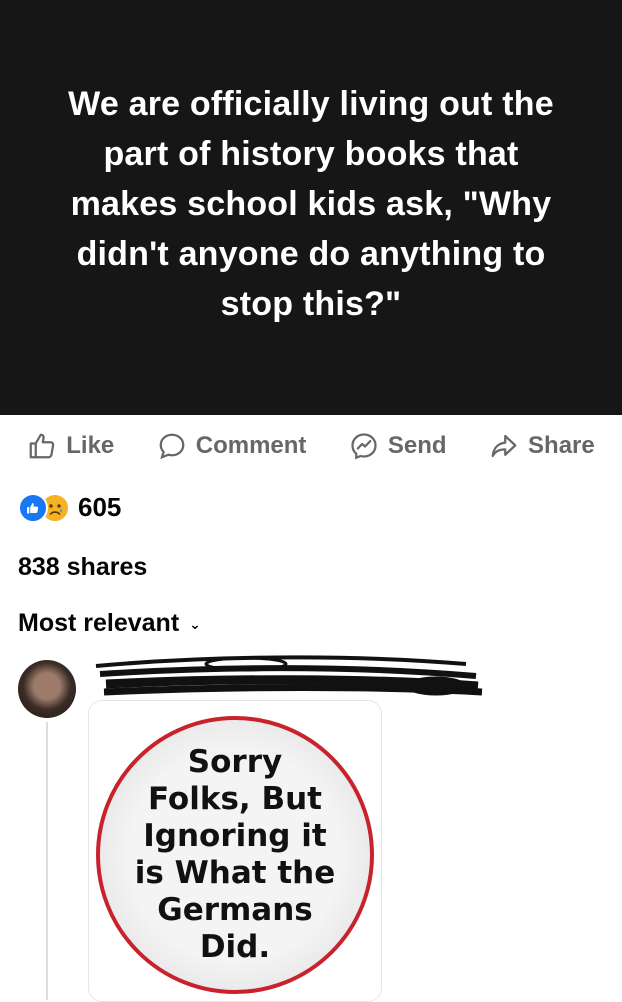 The image size is (622, 1002). What do you see at coordinates (99, 623) in the screenshot?
I see `sort-label: Most relevant` at bounding box center [99, 623].